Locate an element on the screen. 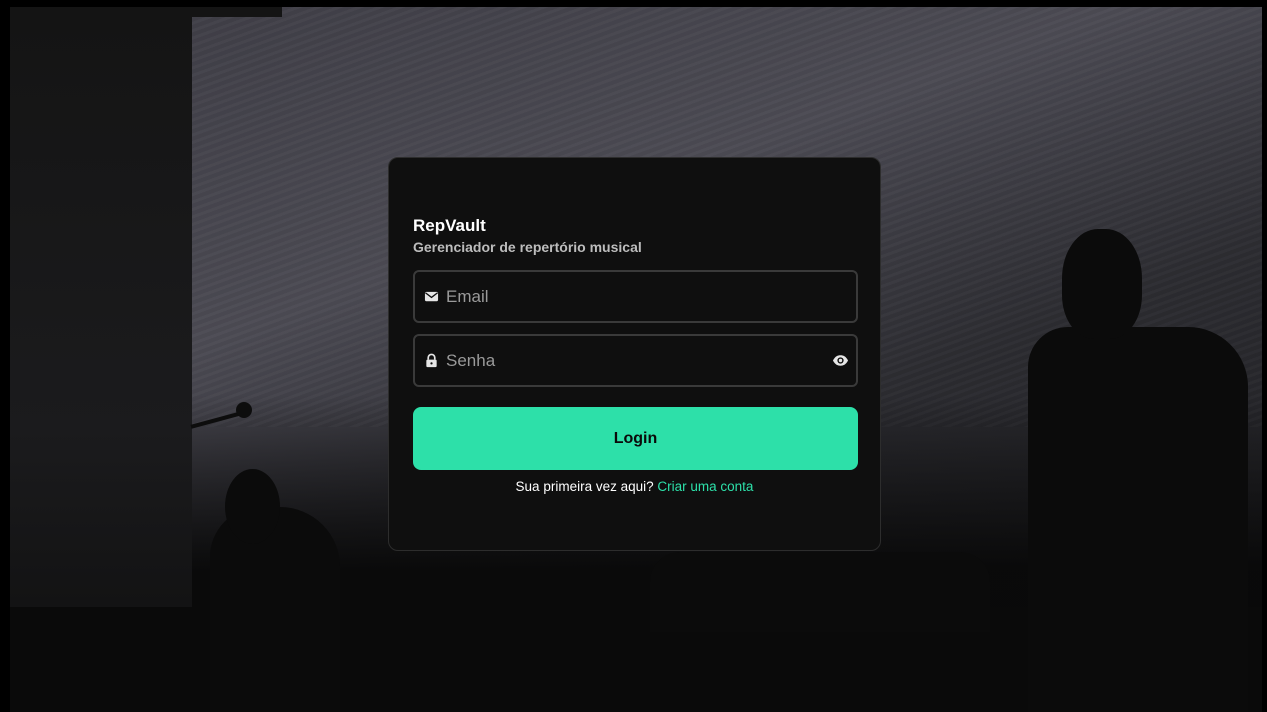 The width and height of the screenshot is (1267, 712). envelope-icon is located at coordinates (431, 296).